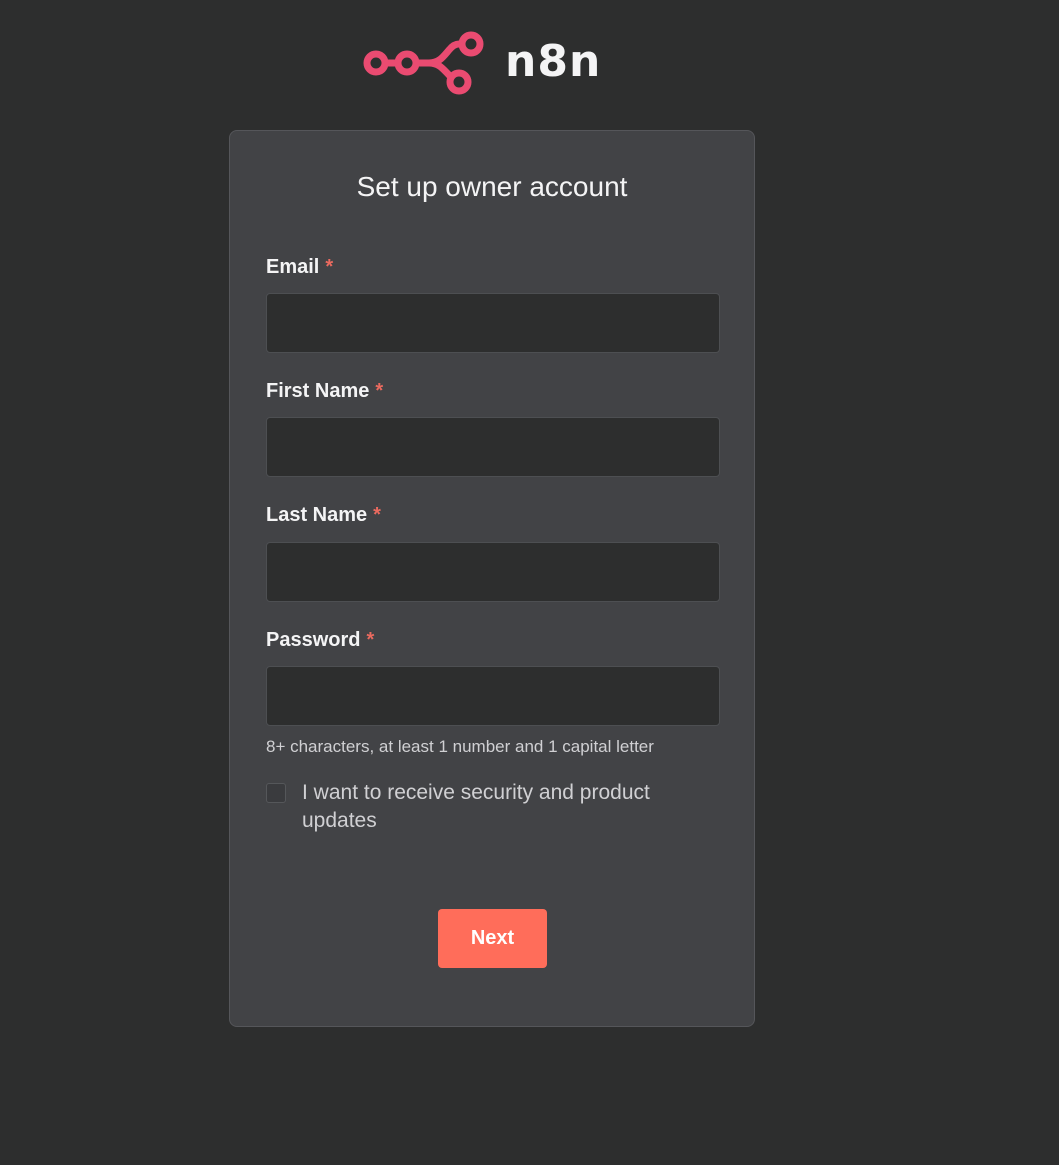 The image size is (1059, 1165). I want to click on email-field, so click(493, 323).